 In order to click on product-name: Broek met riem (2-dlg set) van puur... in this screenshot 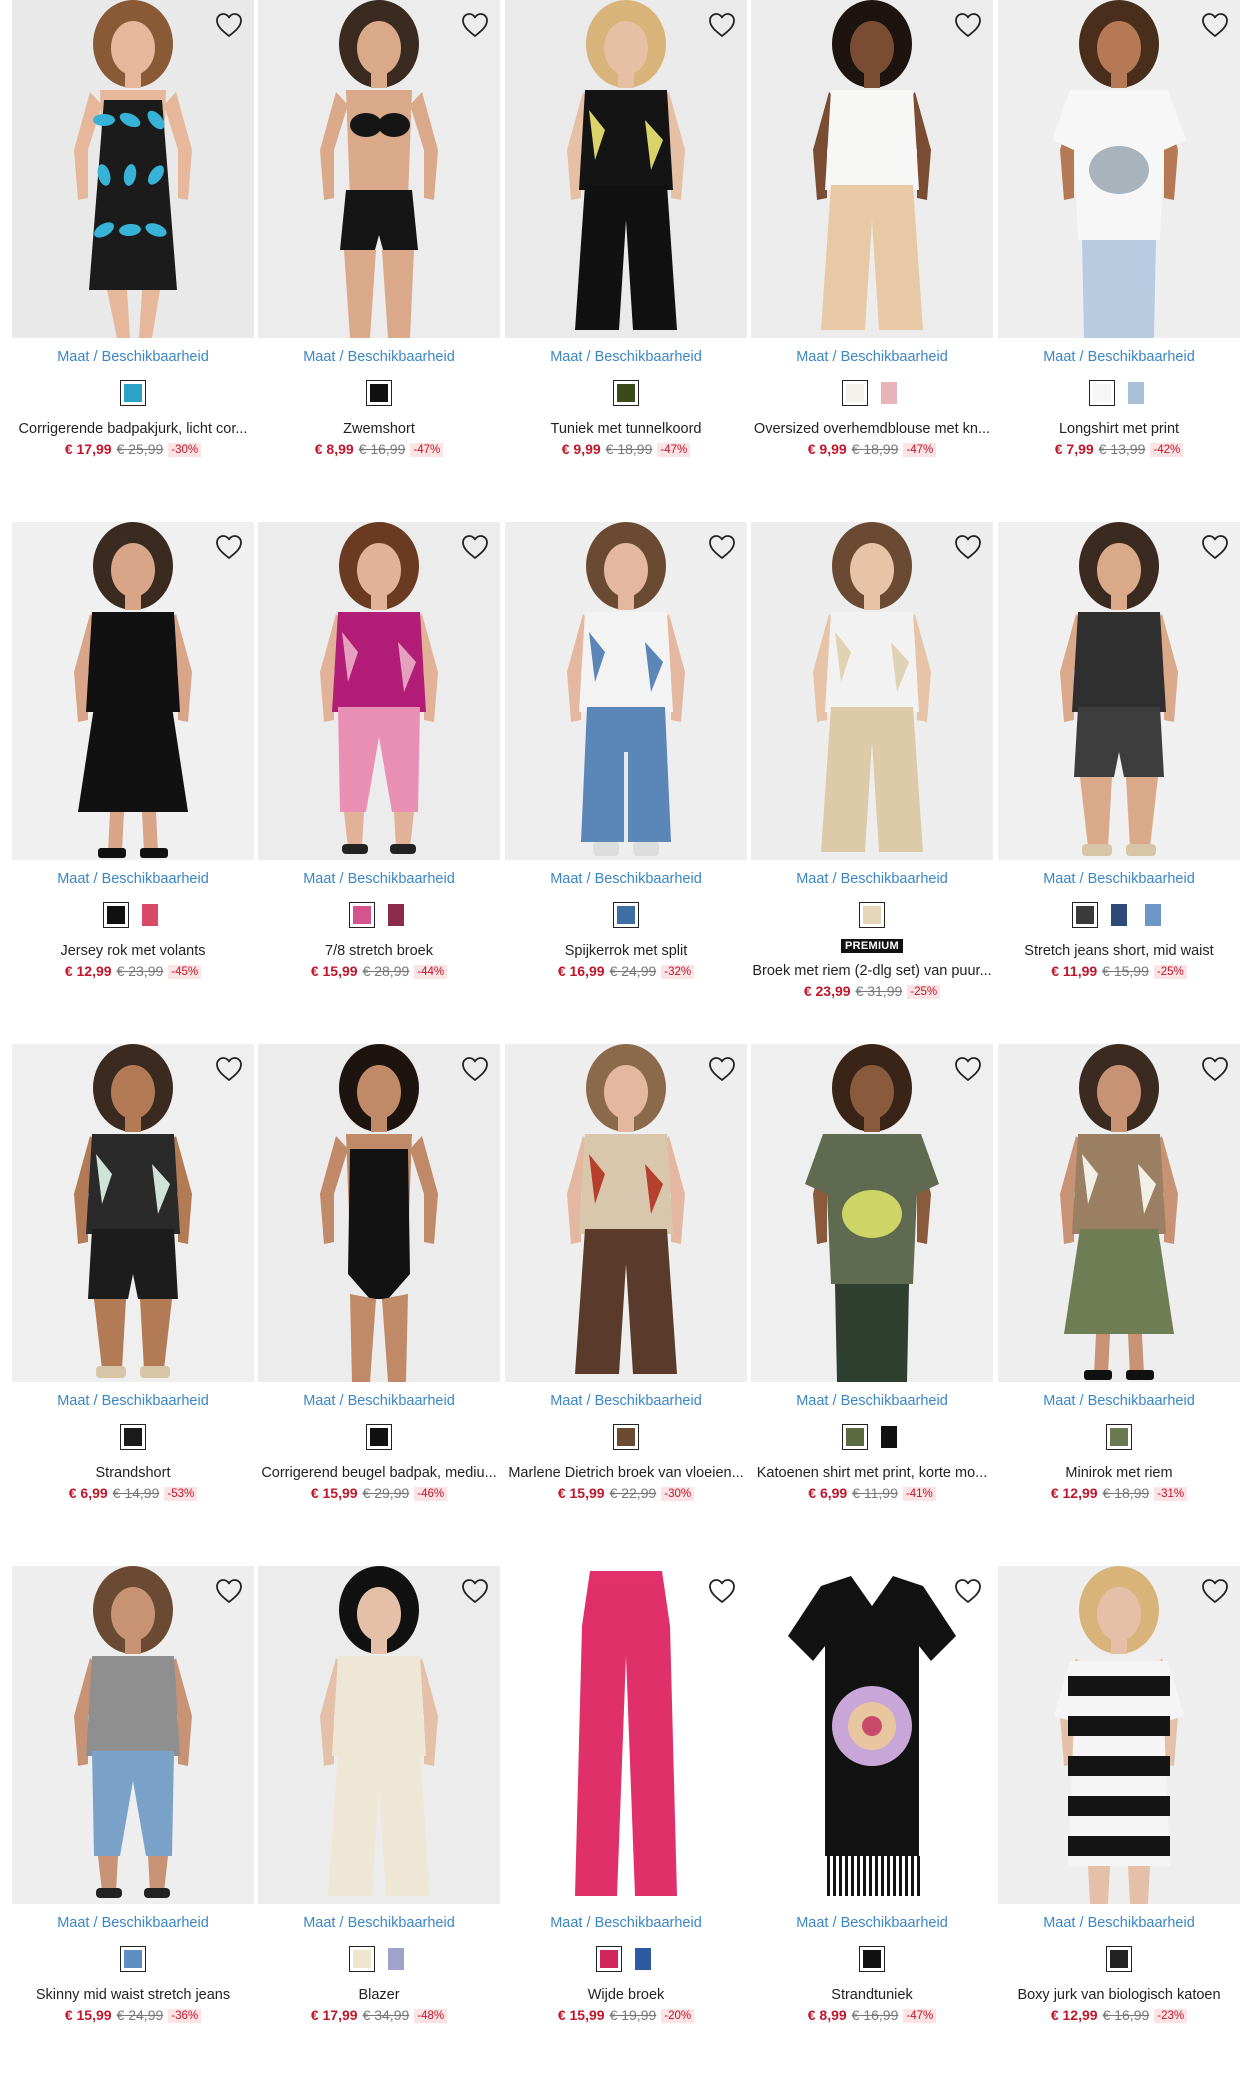, I will do `click(872, 971)`.